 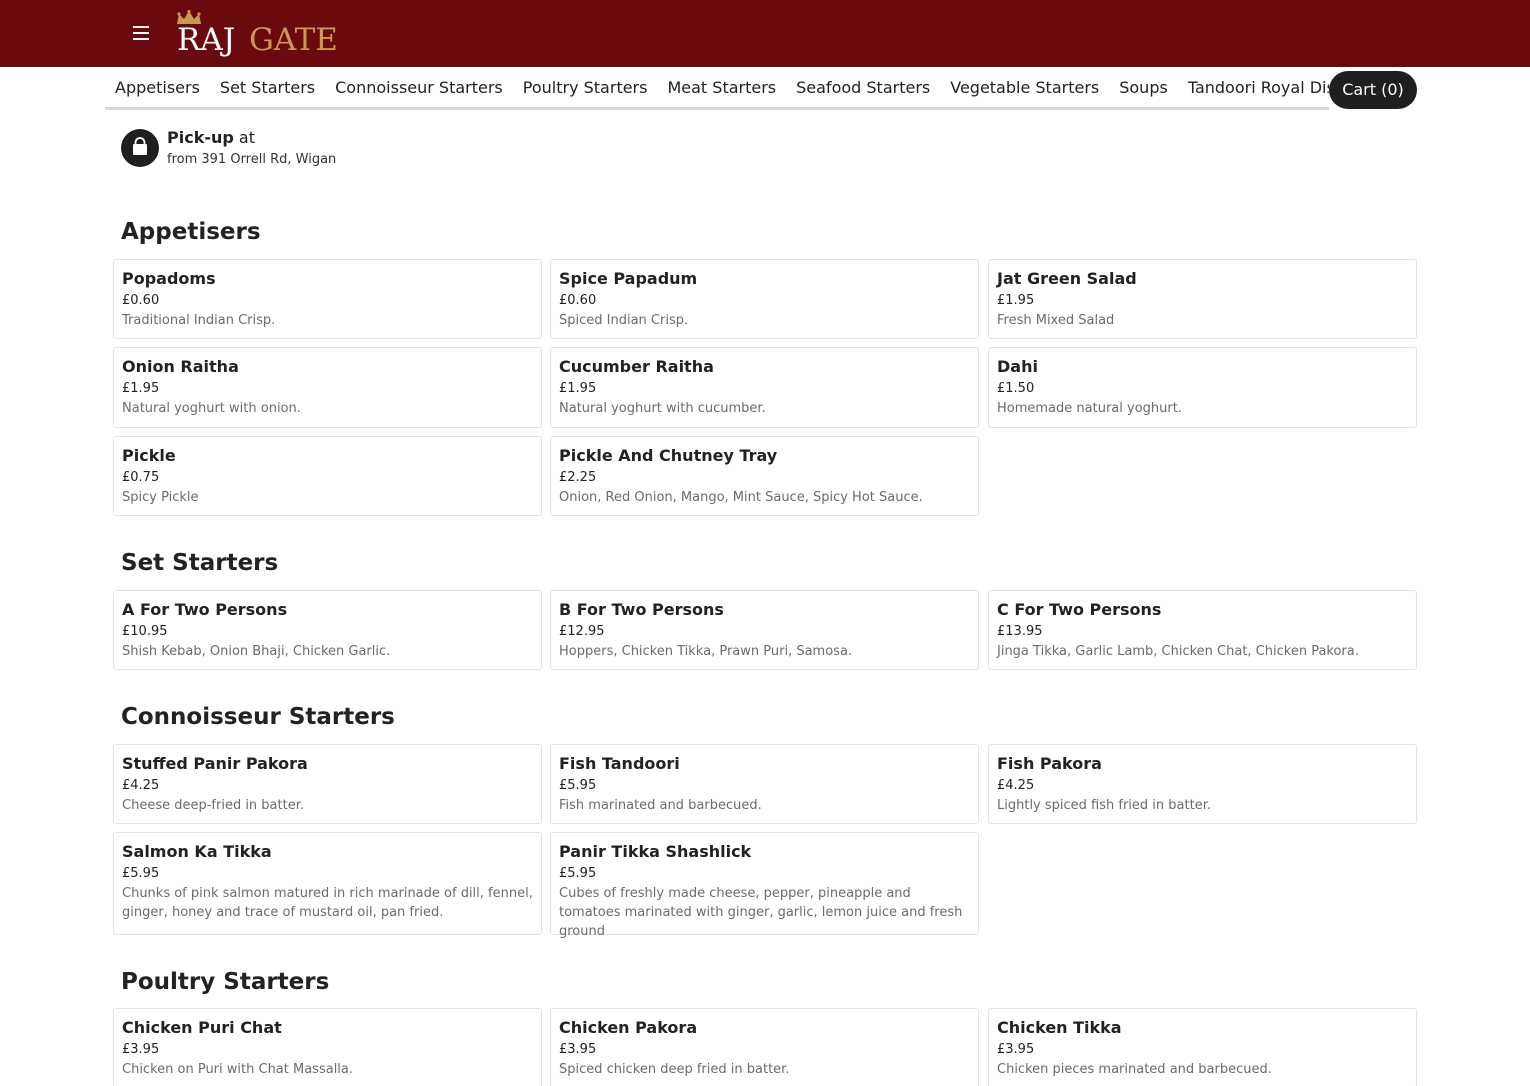 What do you see at coordinates (1049, 763) in the screenshot?
I see `menu-item-name: Fish Pakora` at bounding box center [1049, 763].